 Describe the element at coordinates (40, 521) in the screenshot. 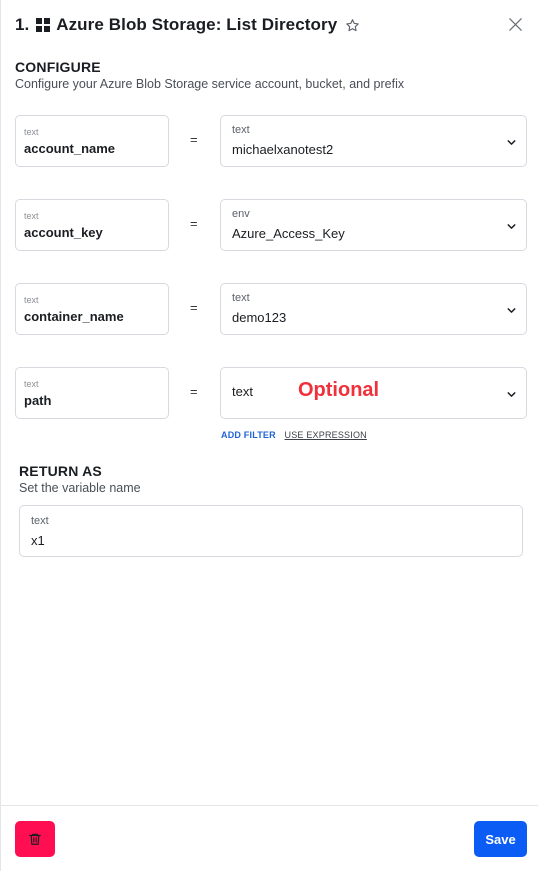

I see `return-type-tag: text` at that location.